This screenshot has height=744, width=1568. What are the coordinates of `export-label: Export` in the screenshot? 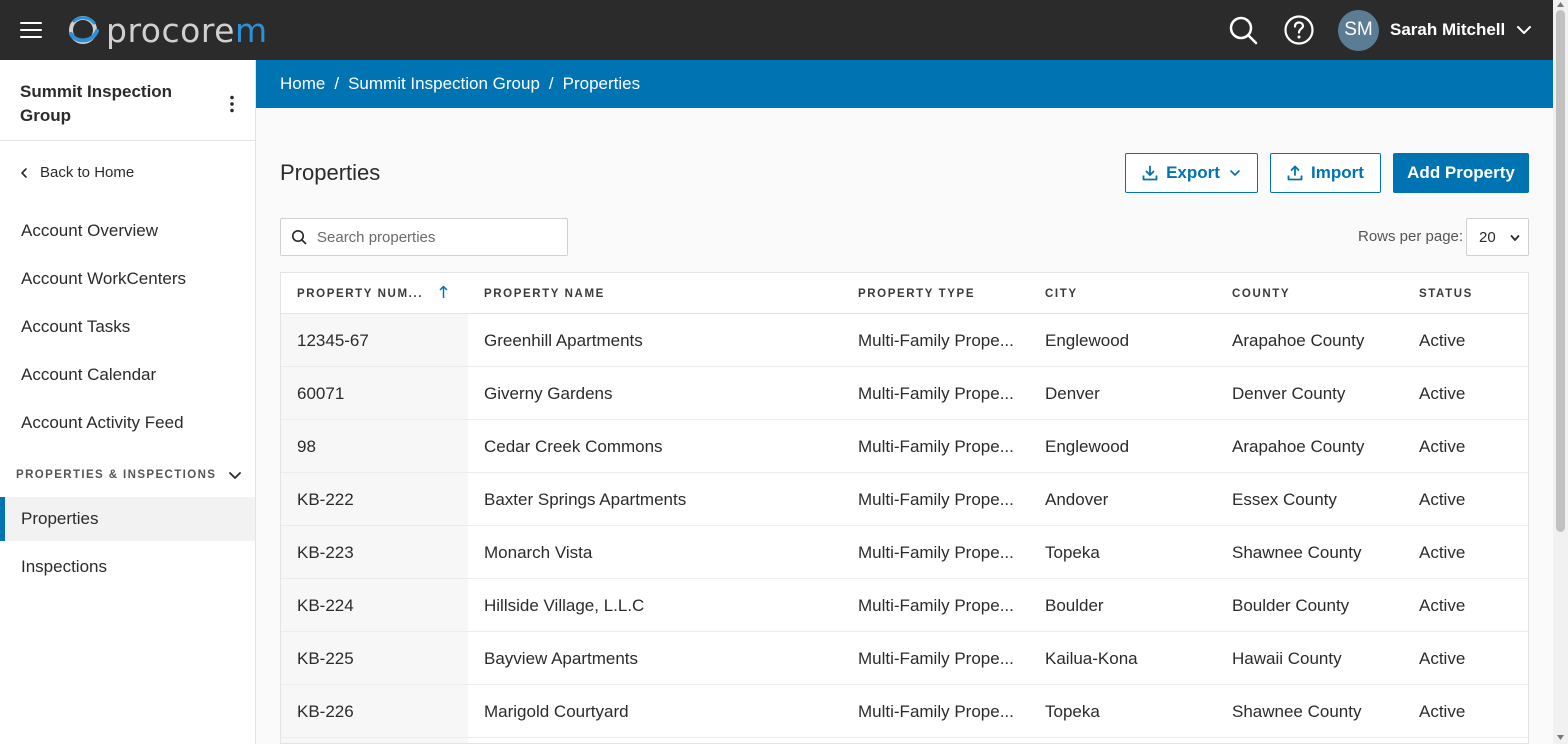 It's located at (1193, 172).